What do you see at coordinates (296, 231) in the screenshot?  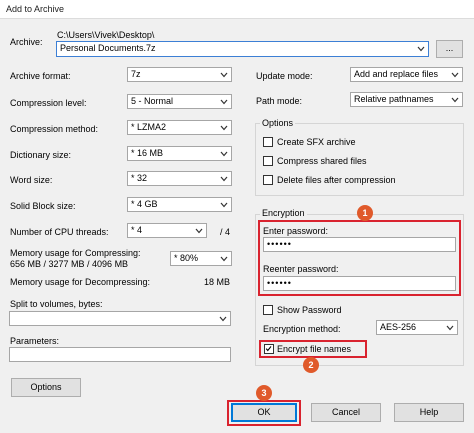 I see `enter-password-label: Enter password:` at bounding box center [296, 231].